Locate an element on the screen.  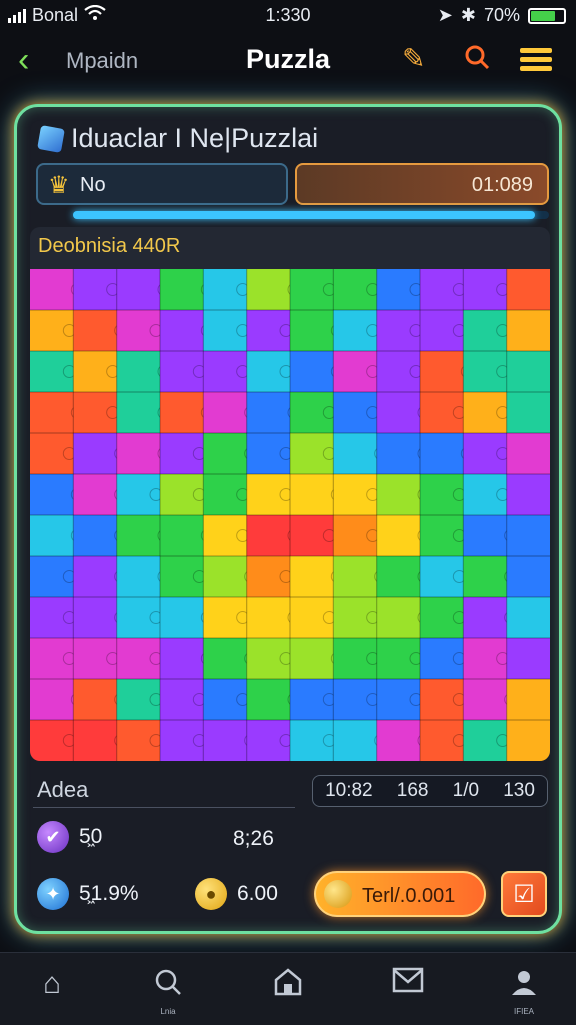
nav-search: Lnia is located at coordinates (168, 991).